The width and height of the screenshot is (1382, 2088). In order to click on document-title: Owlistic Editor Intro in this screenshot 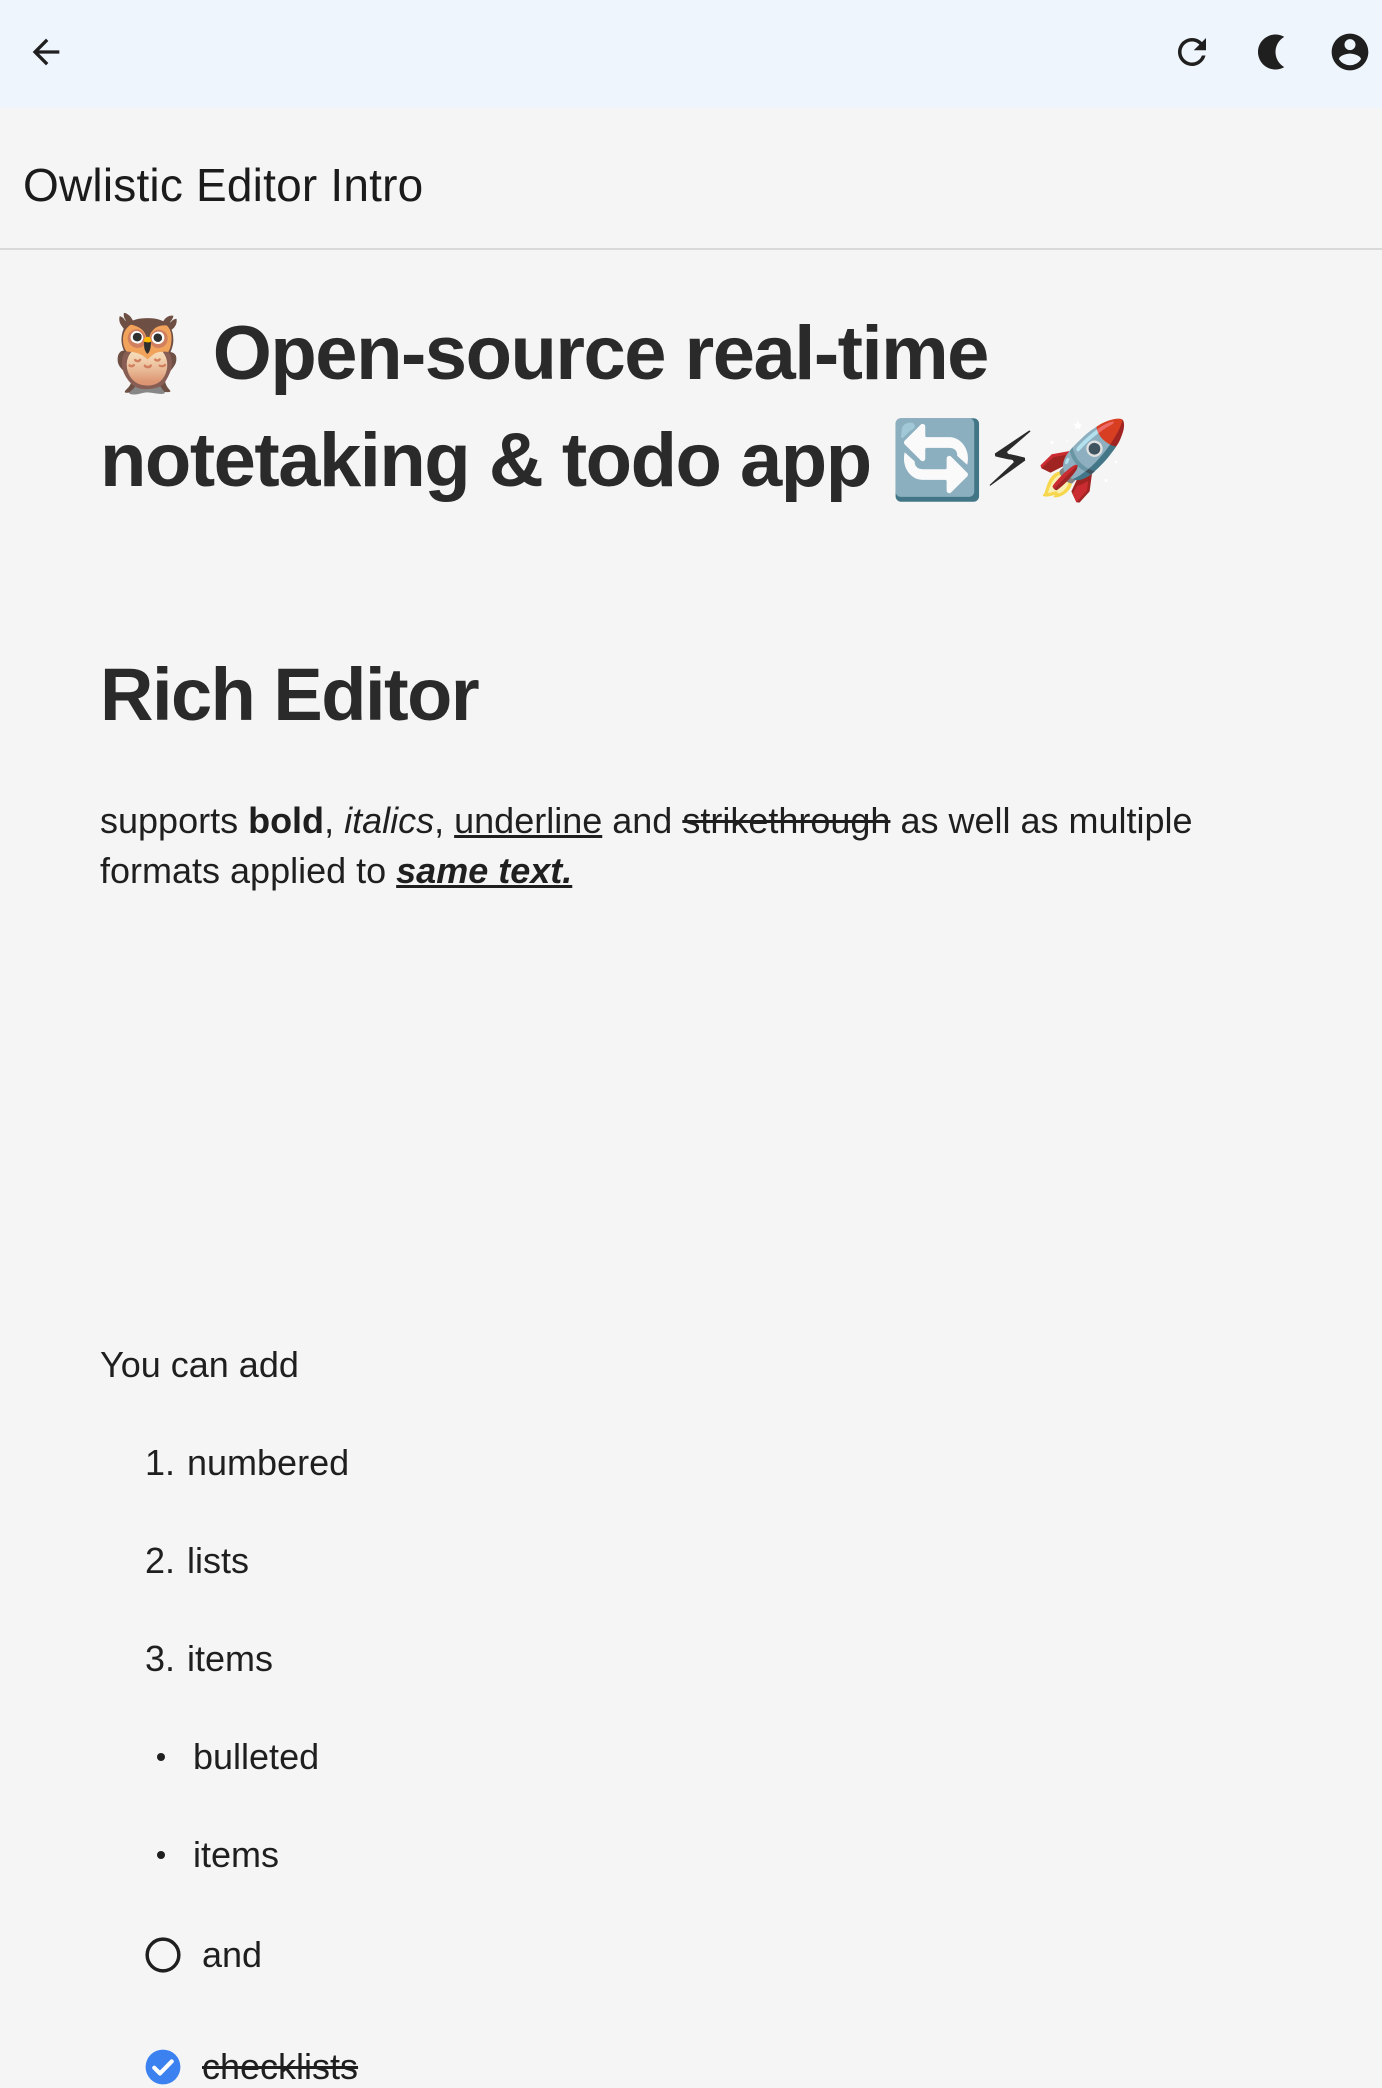, I will do `click(223, 185)`.